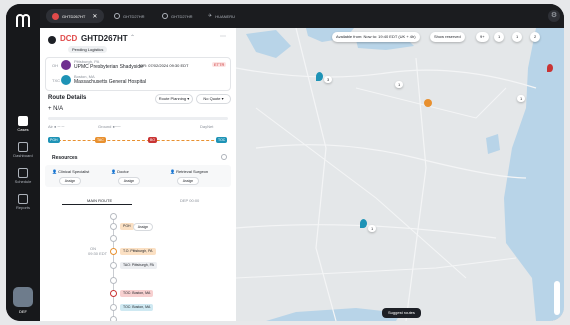 The image size is (570, 325). I want to click on document-icon, so click(23, 199).